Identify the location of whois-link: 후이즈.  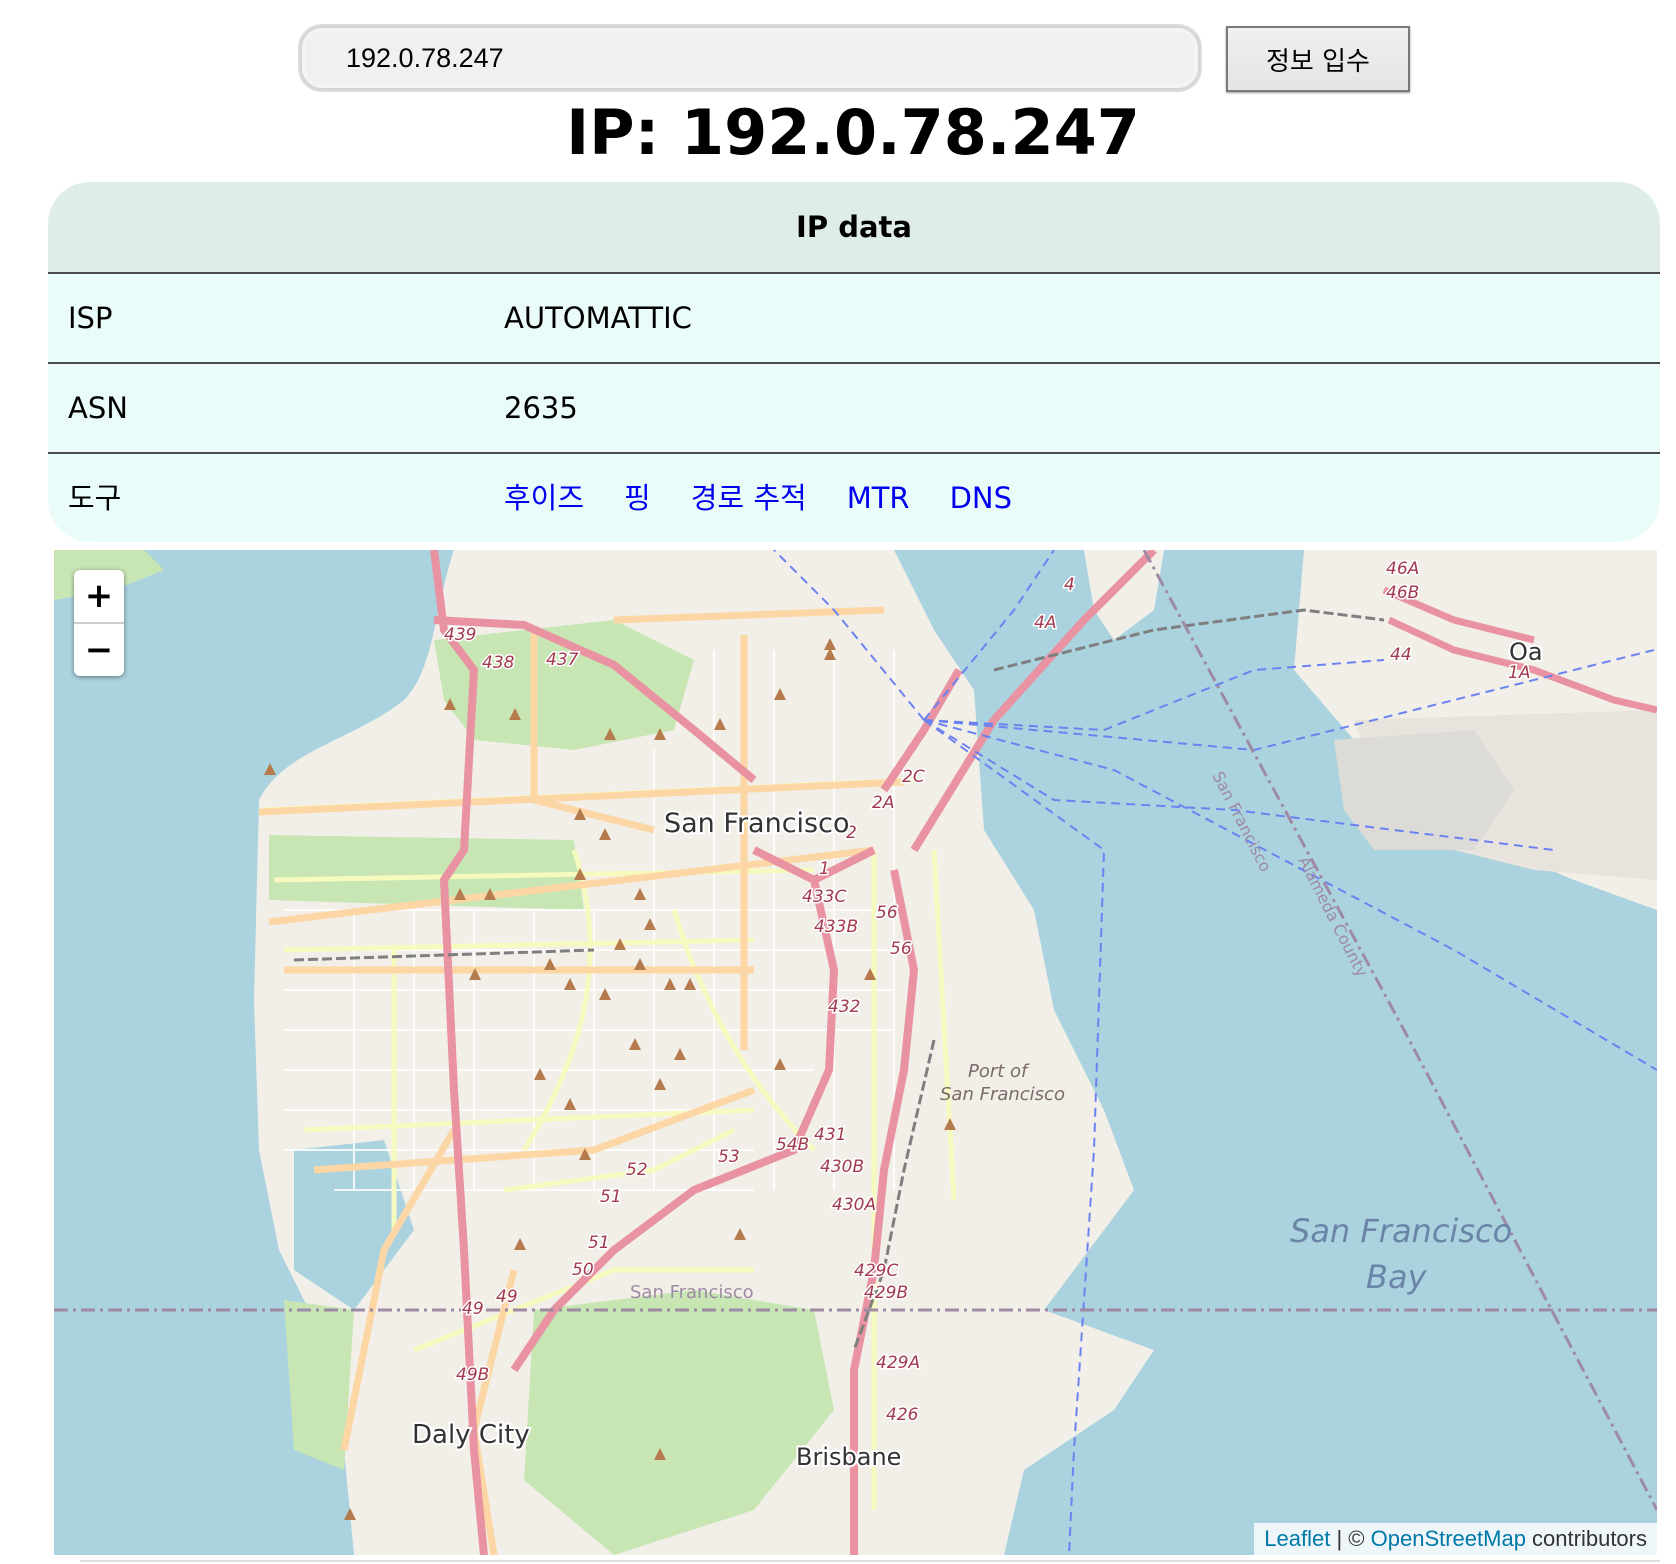
(544, 498).